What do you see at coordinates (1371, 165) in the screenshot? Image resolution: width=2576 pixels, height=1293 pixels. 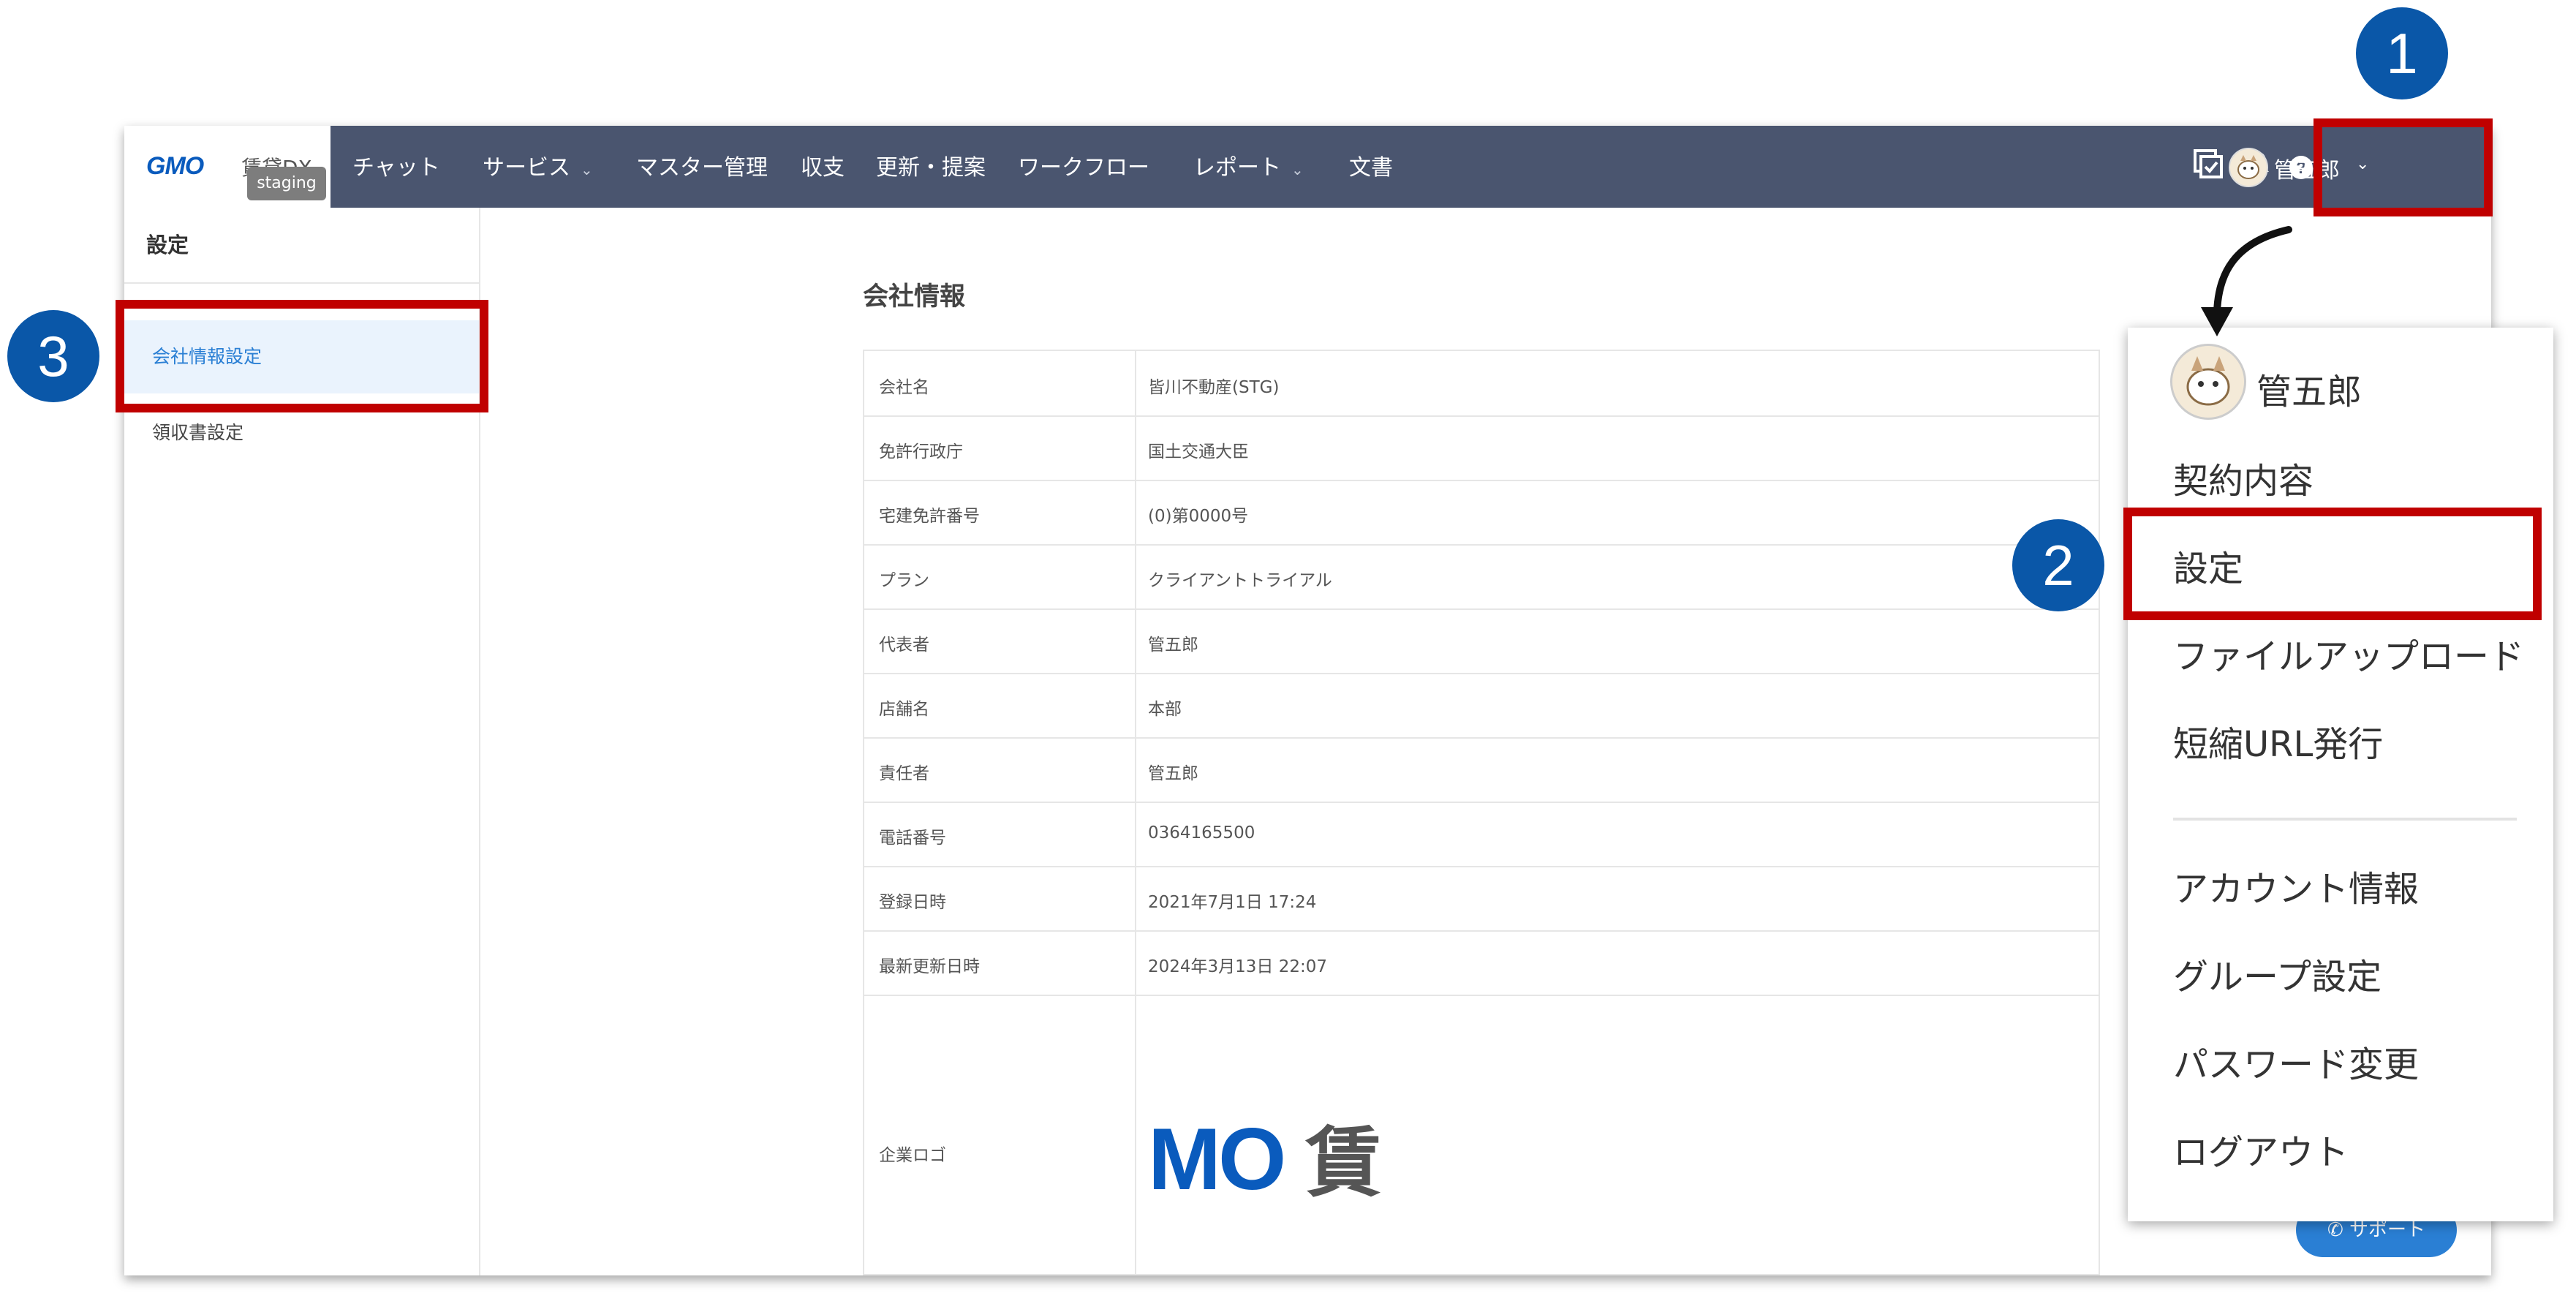 I see `nav-item-documents: 文書` at bounding box center [1371, 165].